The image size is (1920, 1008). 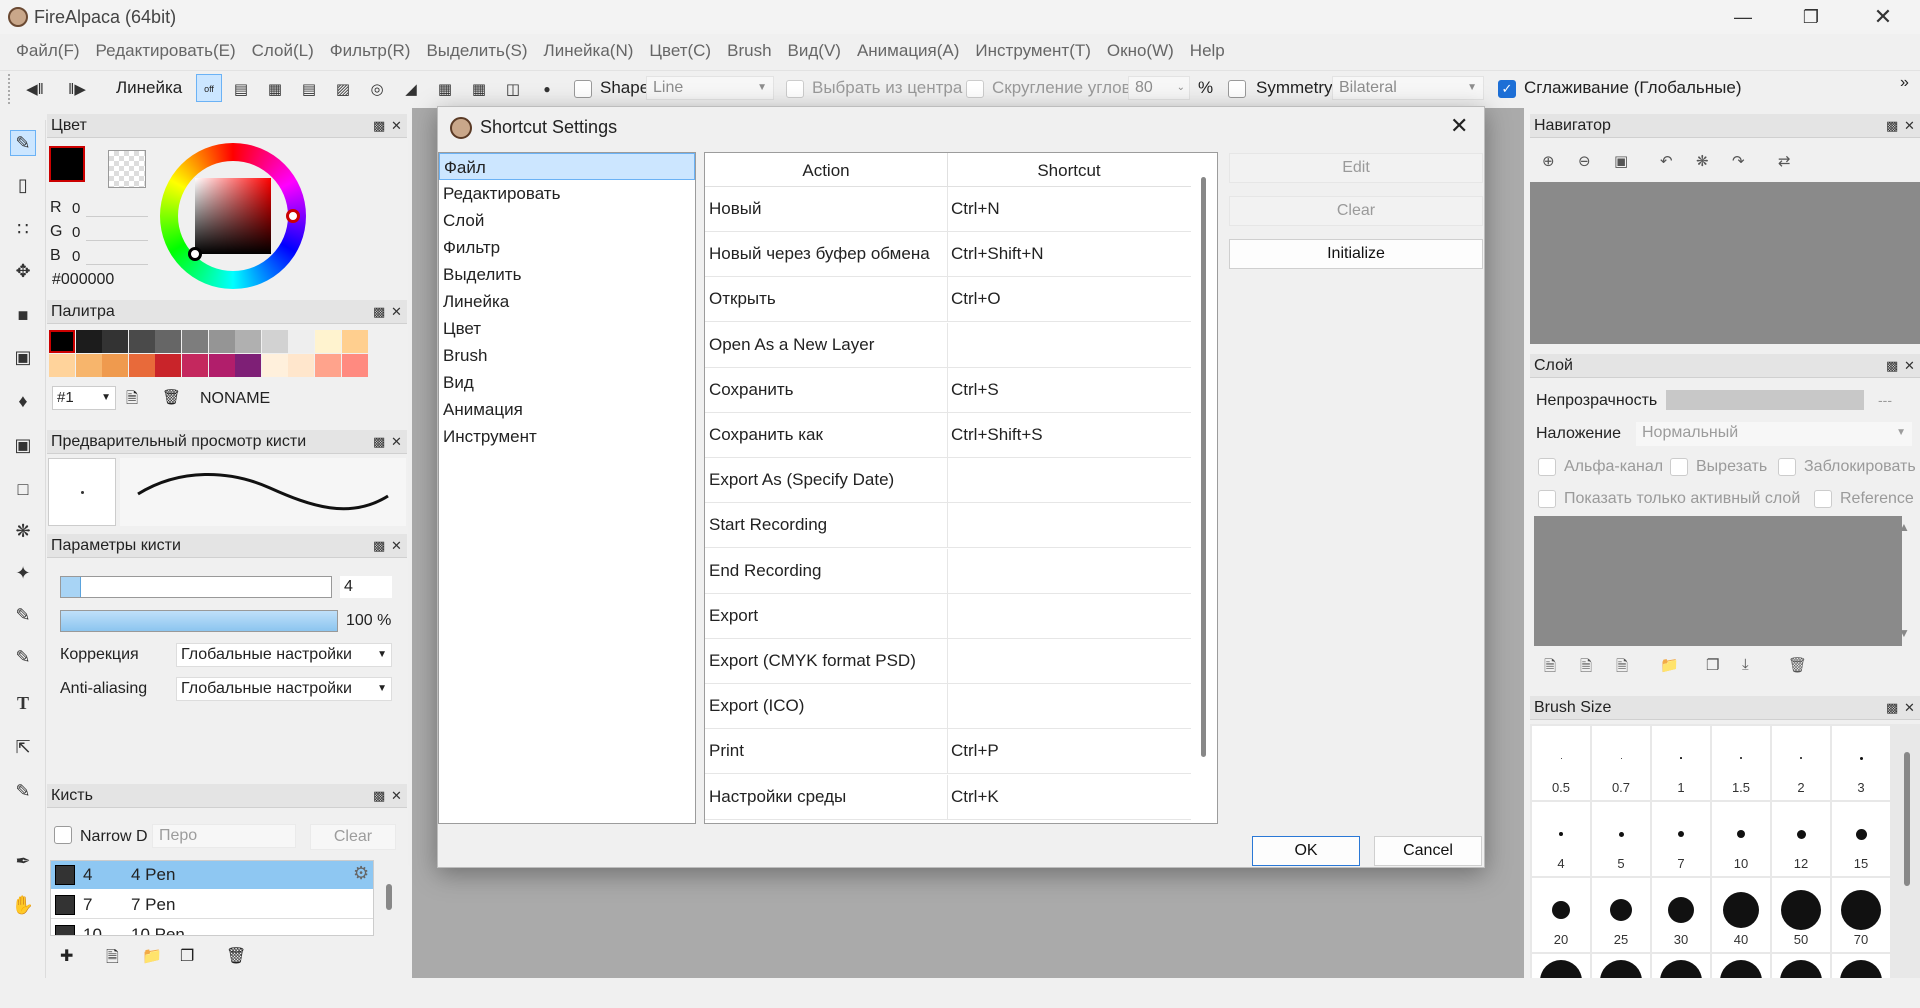 I want to click on table-row: Настройки среды Ctrl+K, so click(x=948, y=797).